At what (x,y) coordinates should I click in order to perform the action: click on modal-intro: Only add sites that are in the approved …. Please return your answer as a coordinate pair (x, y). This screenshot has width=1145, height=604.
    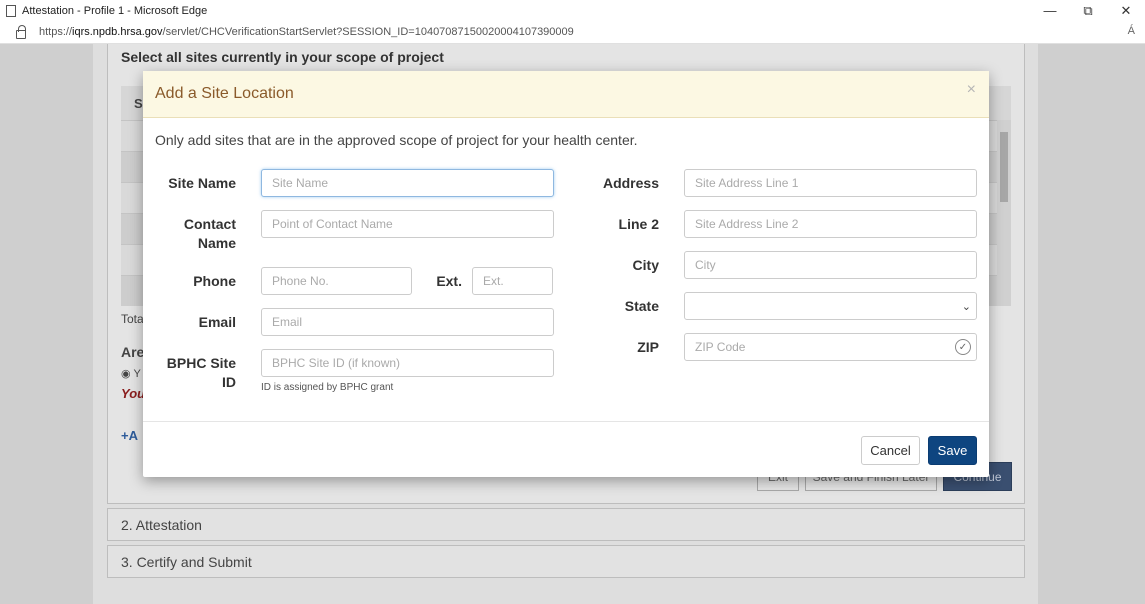
    Looking at the image, I should click on (396, 140).